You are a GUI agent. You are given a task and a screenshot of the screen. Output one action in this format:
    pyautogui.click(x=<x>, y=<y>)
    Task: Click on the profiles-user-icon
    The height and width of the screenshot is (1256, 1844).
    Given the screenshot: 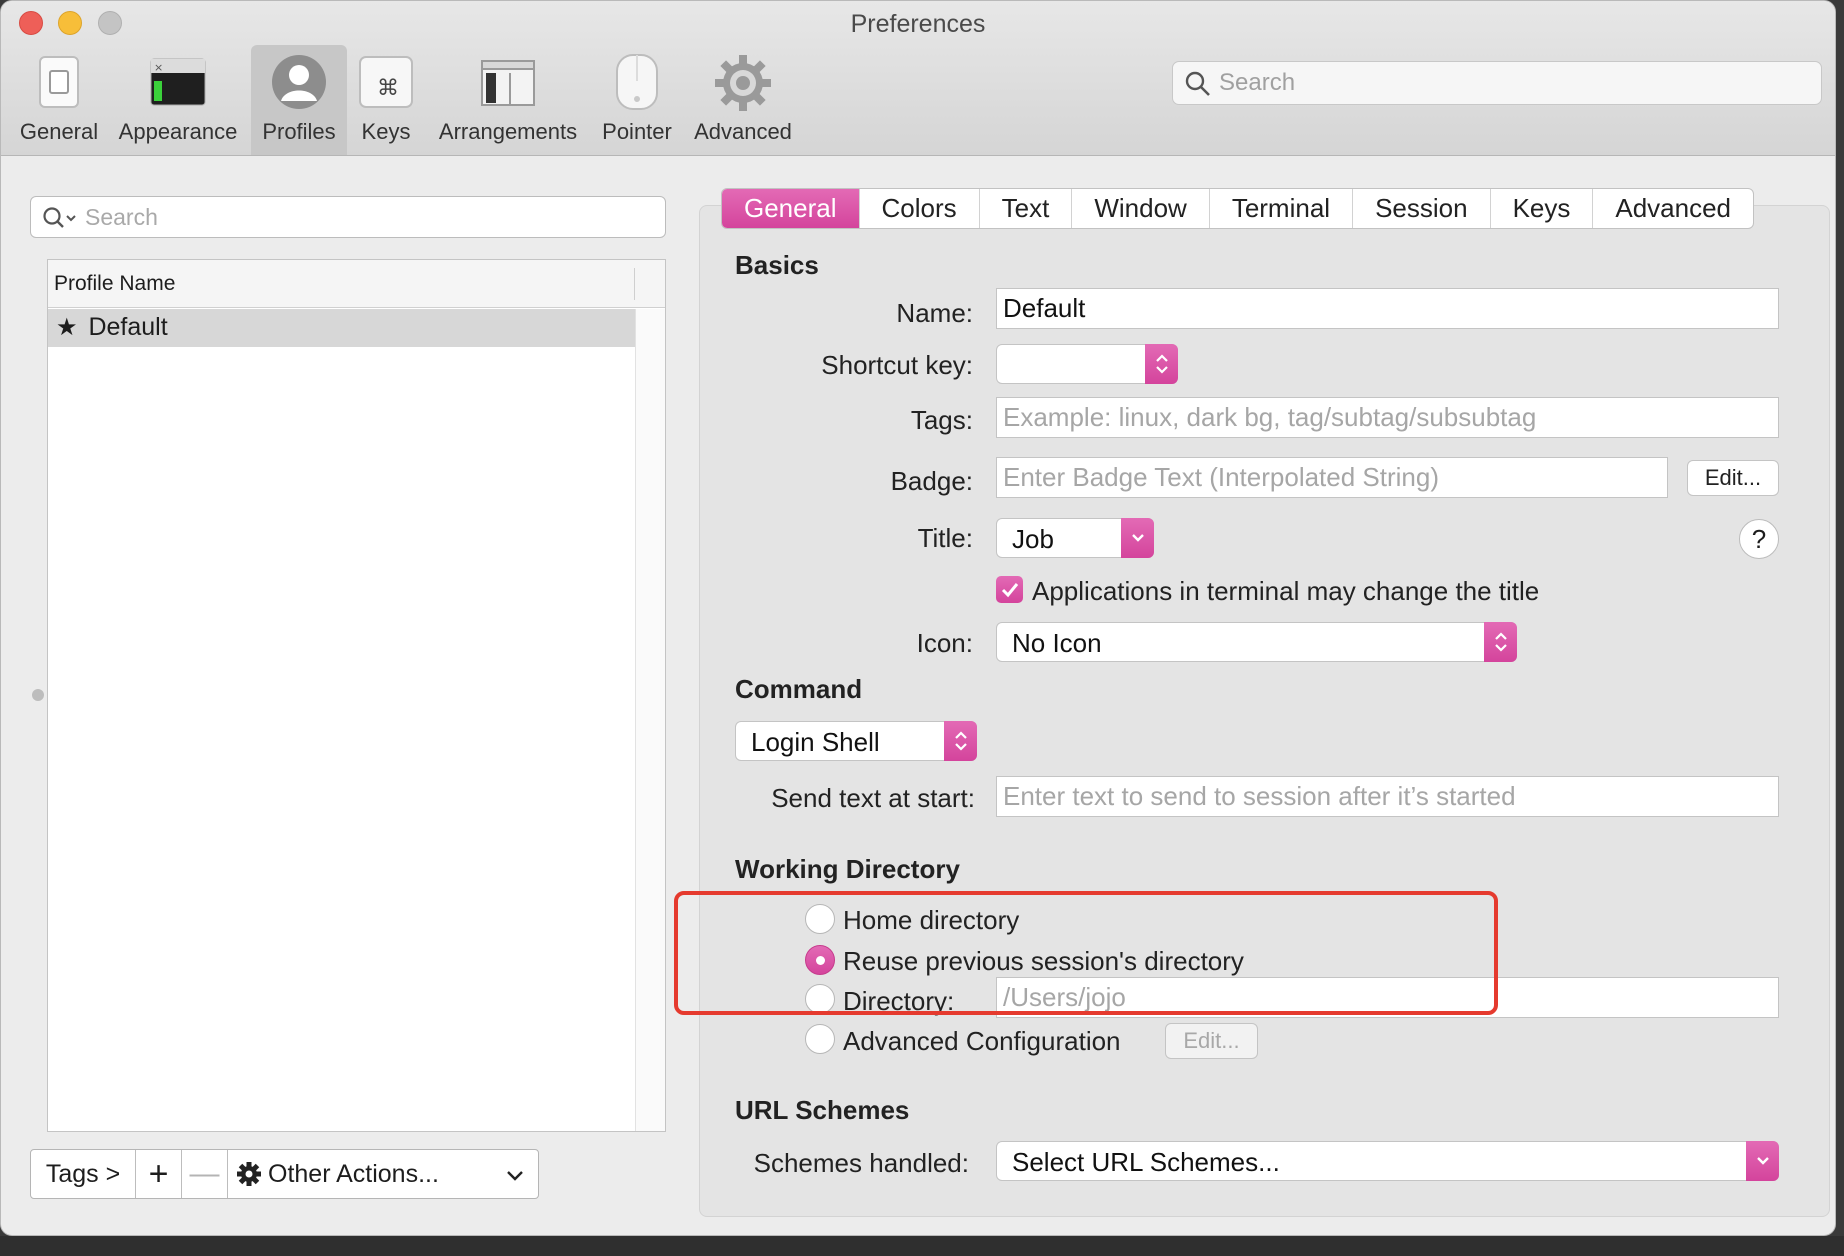 What is the action you would take?
    pyautogui.click(x=299, y=82)
    